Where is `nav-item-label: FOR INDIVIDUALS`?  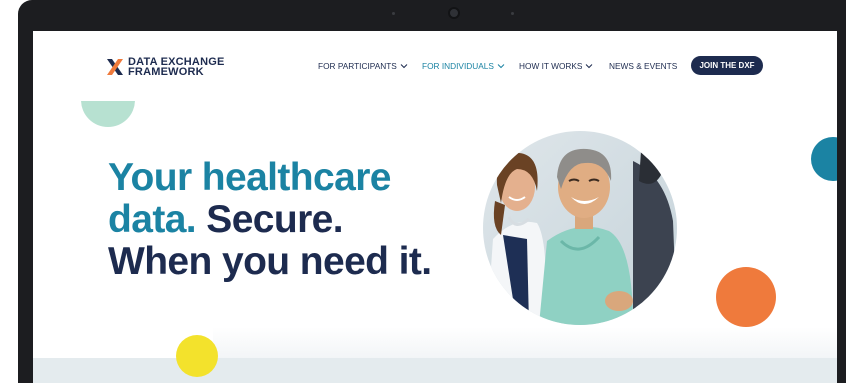 nav-item-label: FOR INDIVIDUALS is located at coordinates (458, 66).